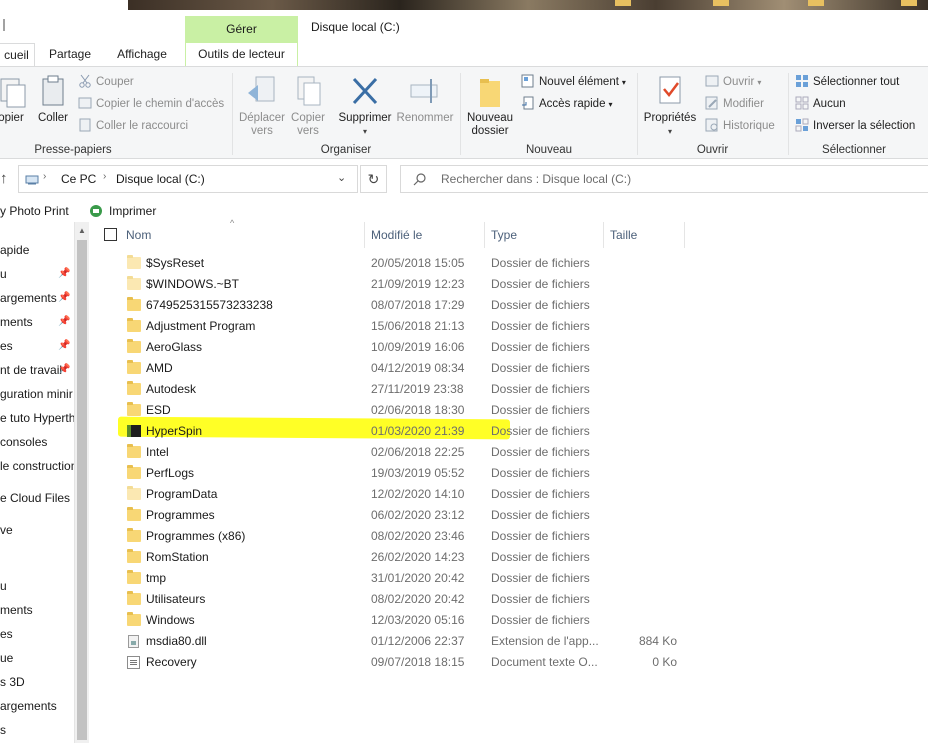 This screenshot has width=928, height=743. What do you see at coordinates (544, 235) in the screenshot?
I see `column-header-type: Type` at bounding box center [544, 235].